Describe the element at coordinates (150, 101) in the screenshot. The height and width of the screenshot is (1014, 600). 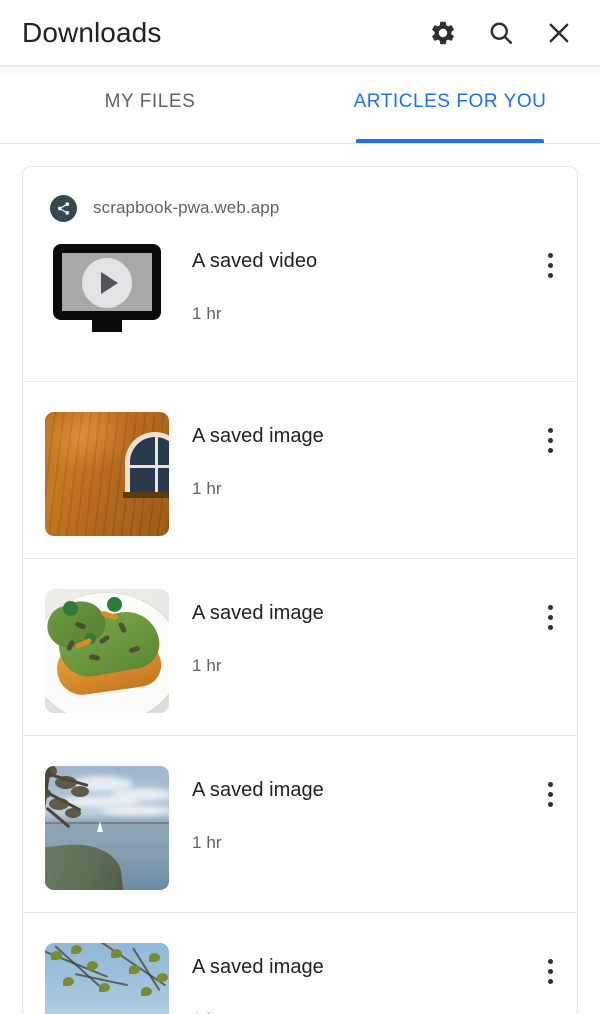
I see `tab-my-files-label: MY FILES` at that location.